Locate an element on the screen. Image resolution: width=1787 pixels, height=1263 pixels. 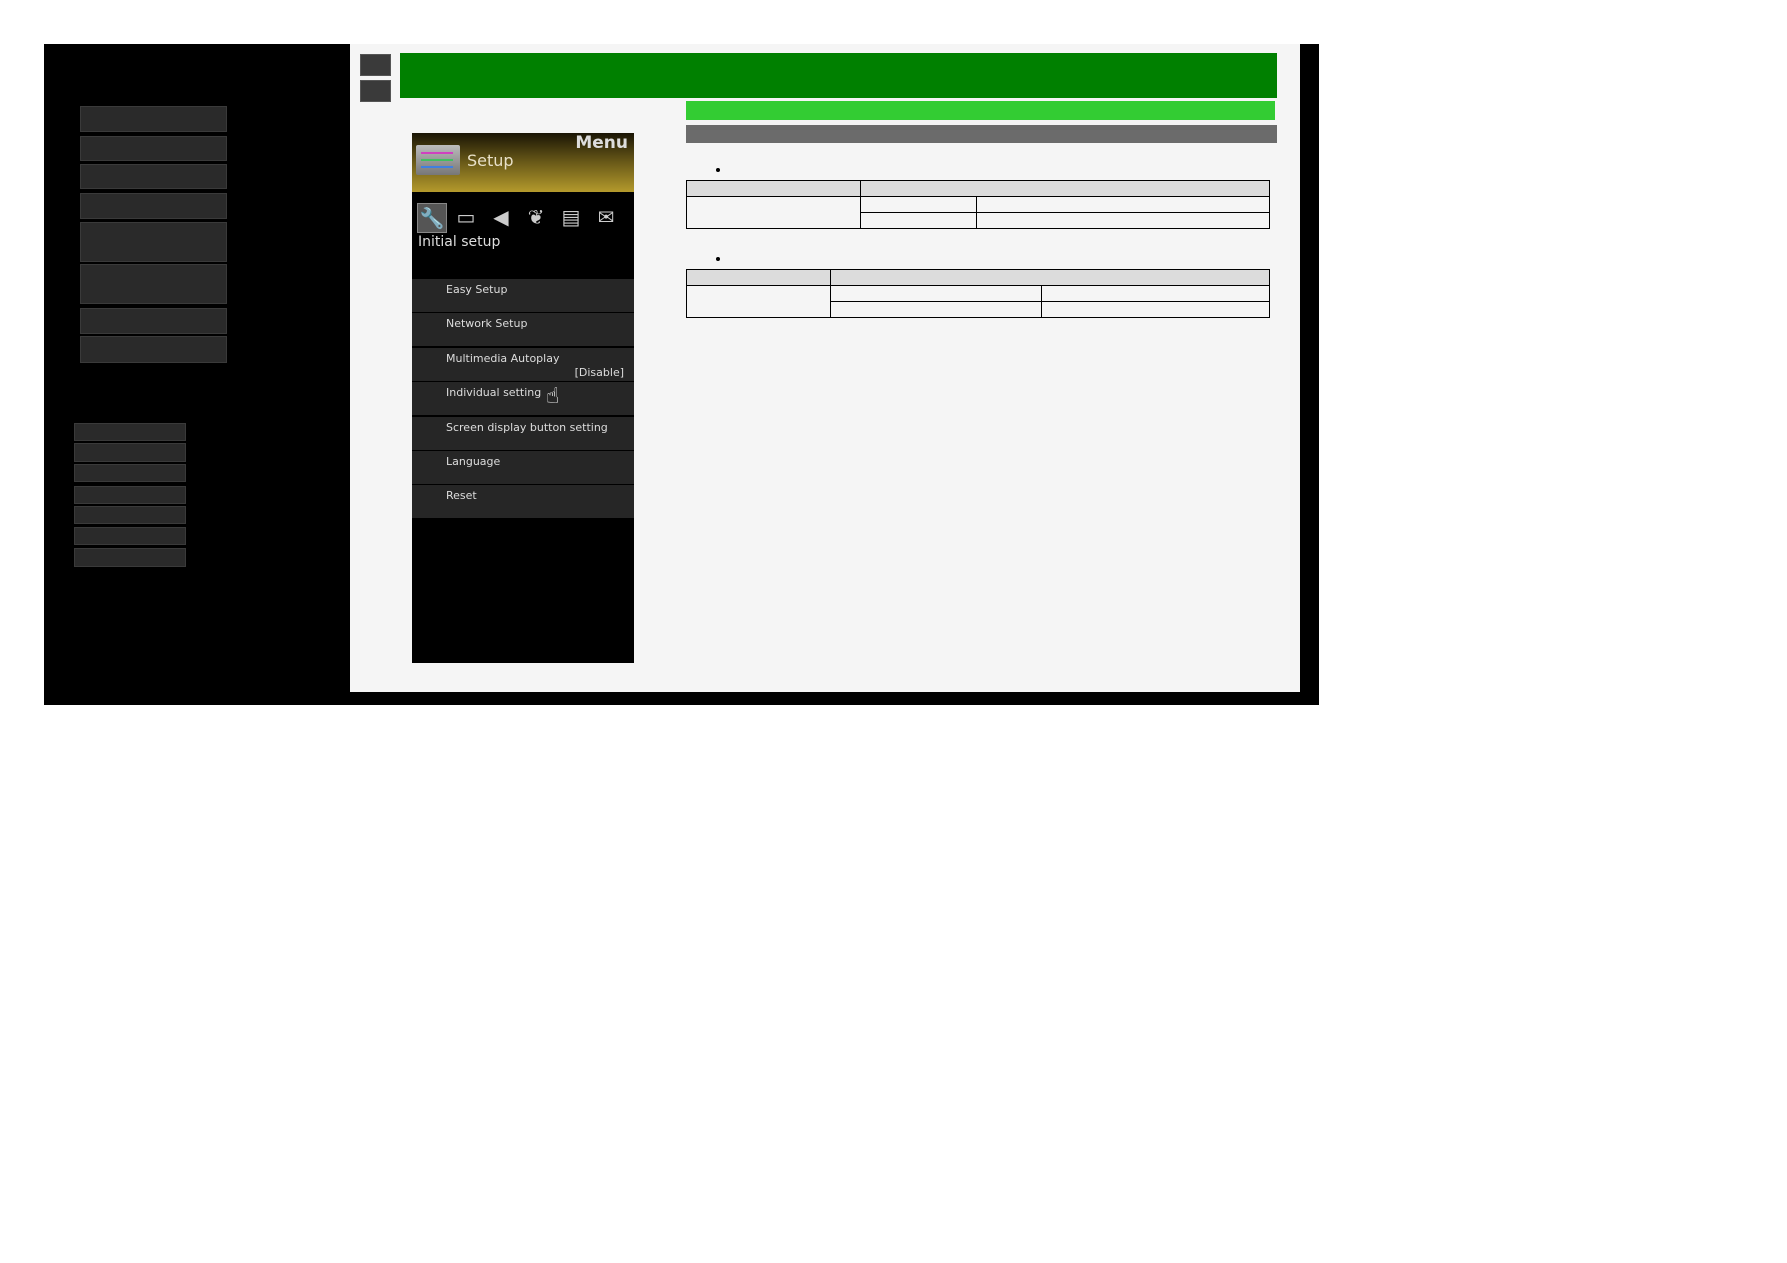
menu-item-screen-display-button-setting: Screen display button setting is located at coordinates (523, 433).